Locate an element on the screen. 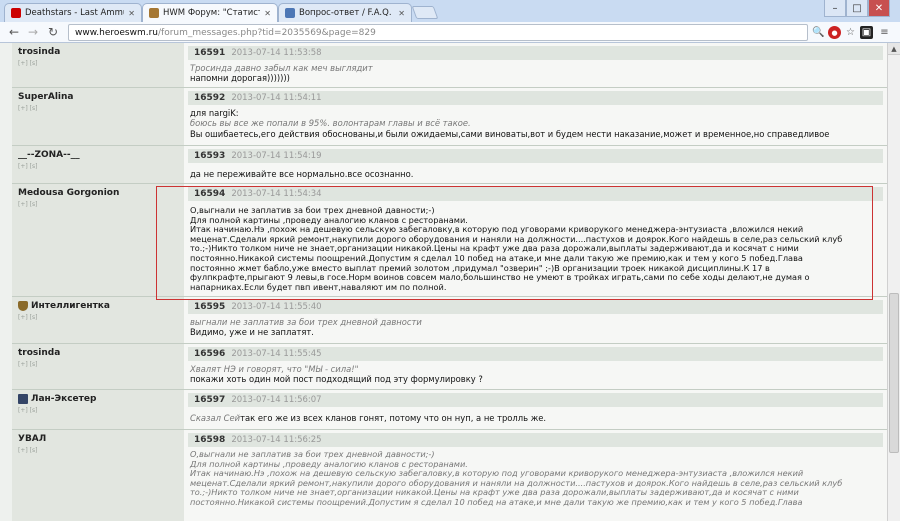 The height and width of the screenshot is (521, 900). post-header: 16596 2013-07-14 11:55:45 is located at coordinates (535, 354).